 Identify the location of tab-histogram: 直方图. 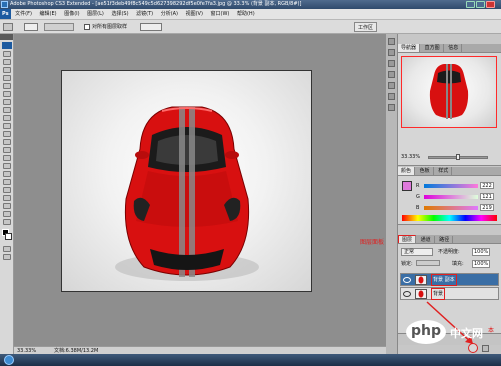
(433, 48).